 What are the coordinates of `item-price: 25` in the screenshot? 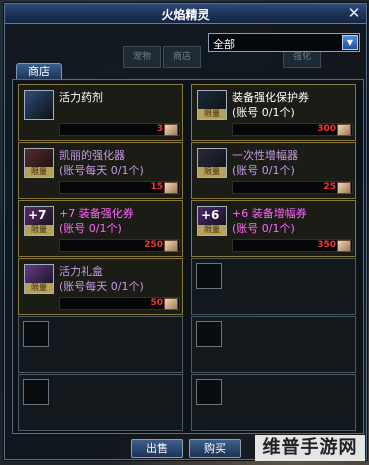 It's located at (329, 187).